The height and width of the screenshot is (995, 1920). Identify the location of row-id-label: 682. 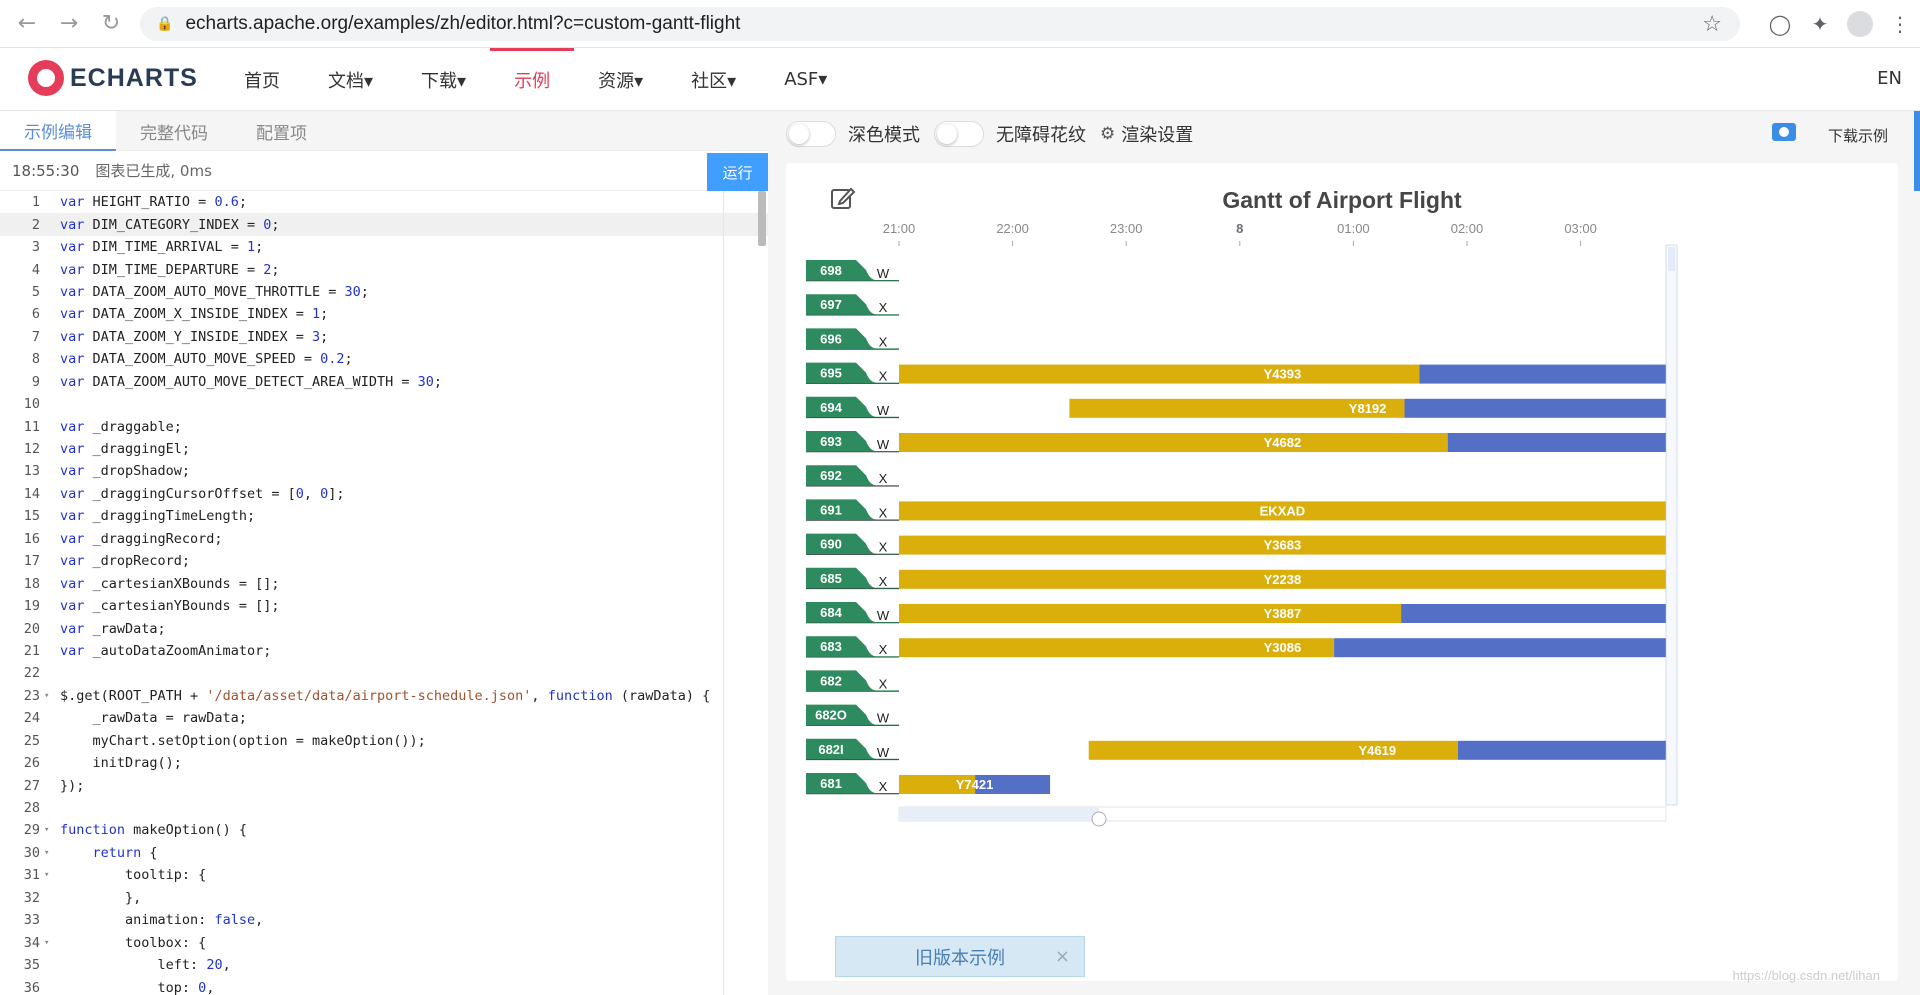
(831, 680).